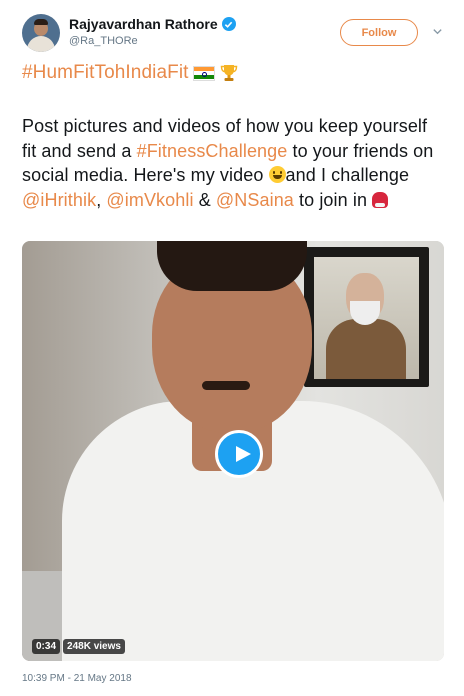  Describe the element at coordinates (380, 199) in the screenshot. I see `boxing-glove-icon` at that location.